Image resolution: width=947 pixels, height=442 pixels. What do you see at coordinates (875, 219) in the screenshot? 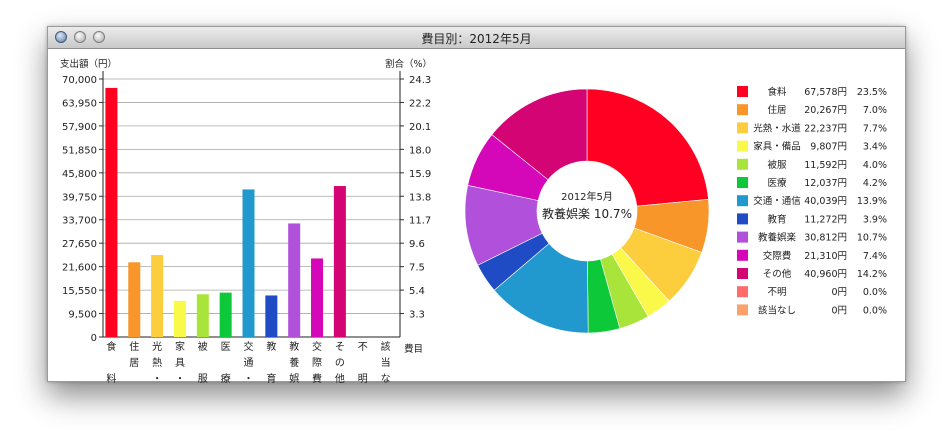
I see `legend-percent: 3.9%` at bounding box center [875, 219].